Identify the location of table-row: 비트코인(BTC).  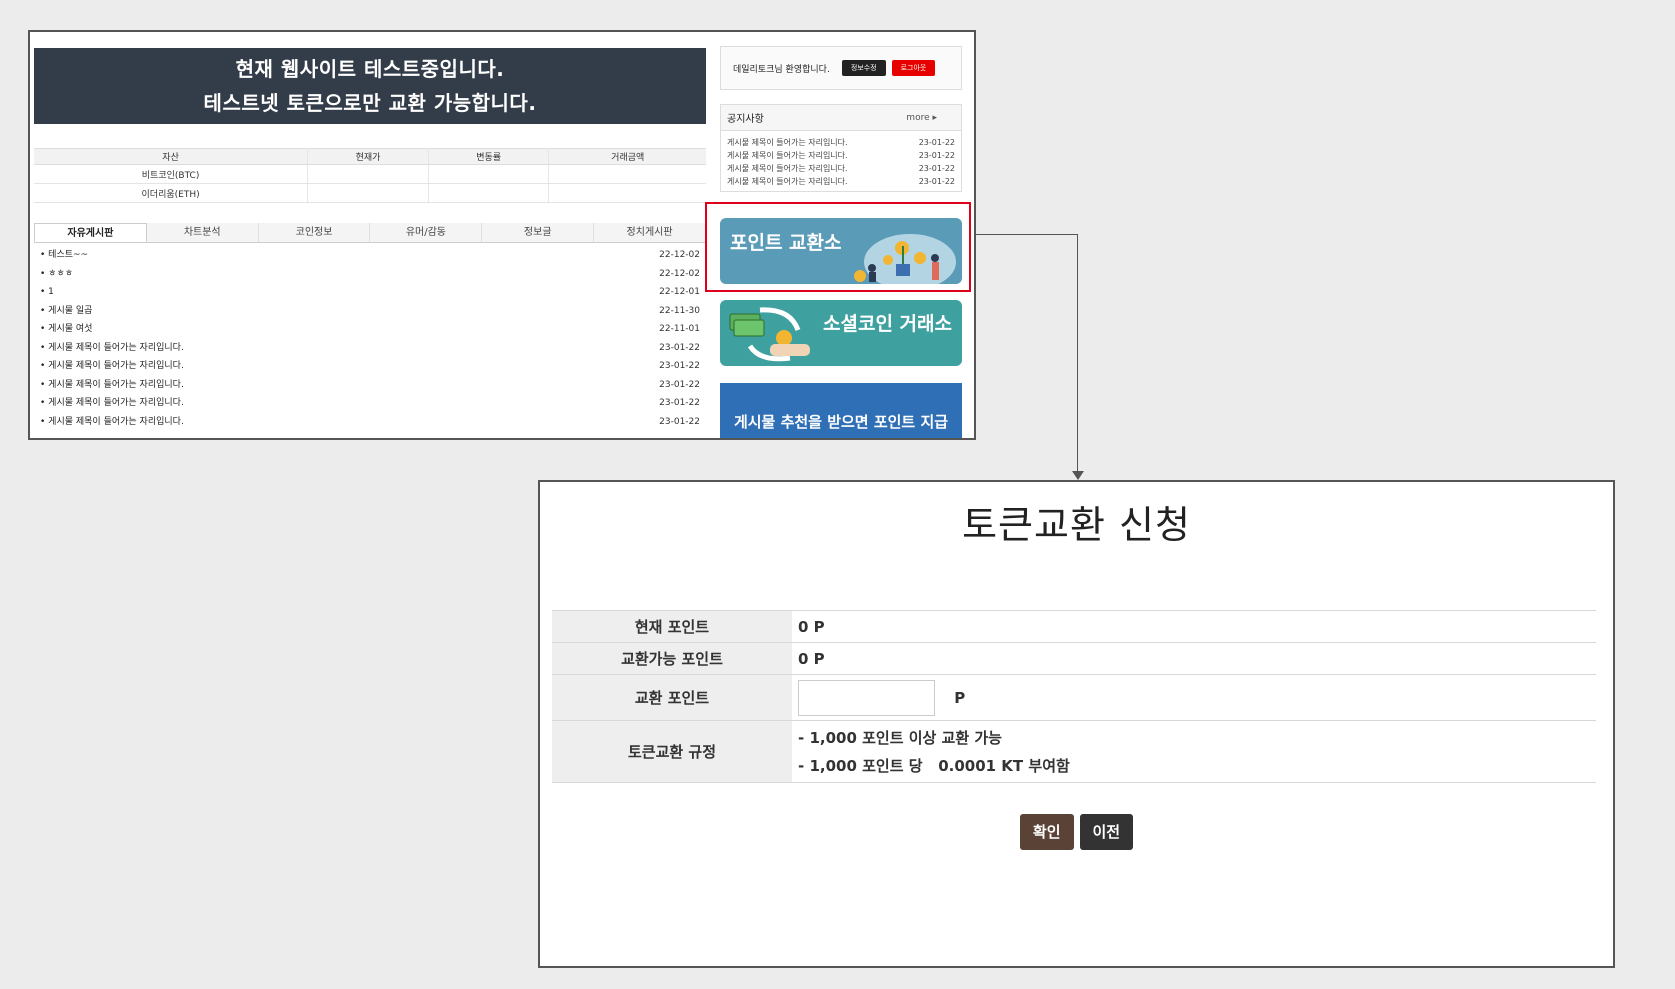
(370, 174).